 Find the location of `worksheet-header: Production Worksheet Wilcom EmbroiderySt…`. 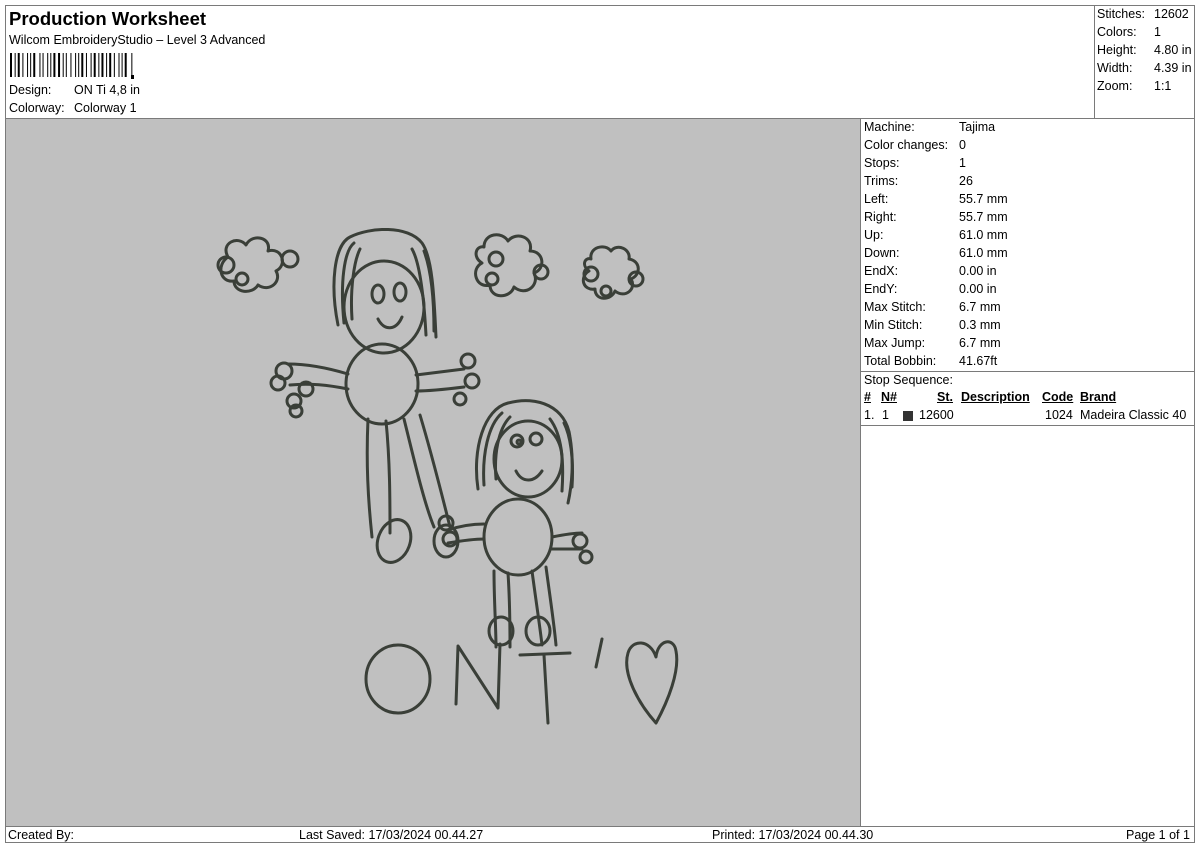

worksheet-header: Production Worksheet Wilcom EmbroiderySt… is located at coordinates (550, 62).